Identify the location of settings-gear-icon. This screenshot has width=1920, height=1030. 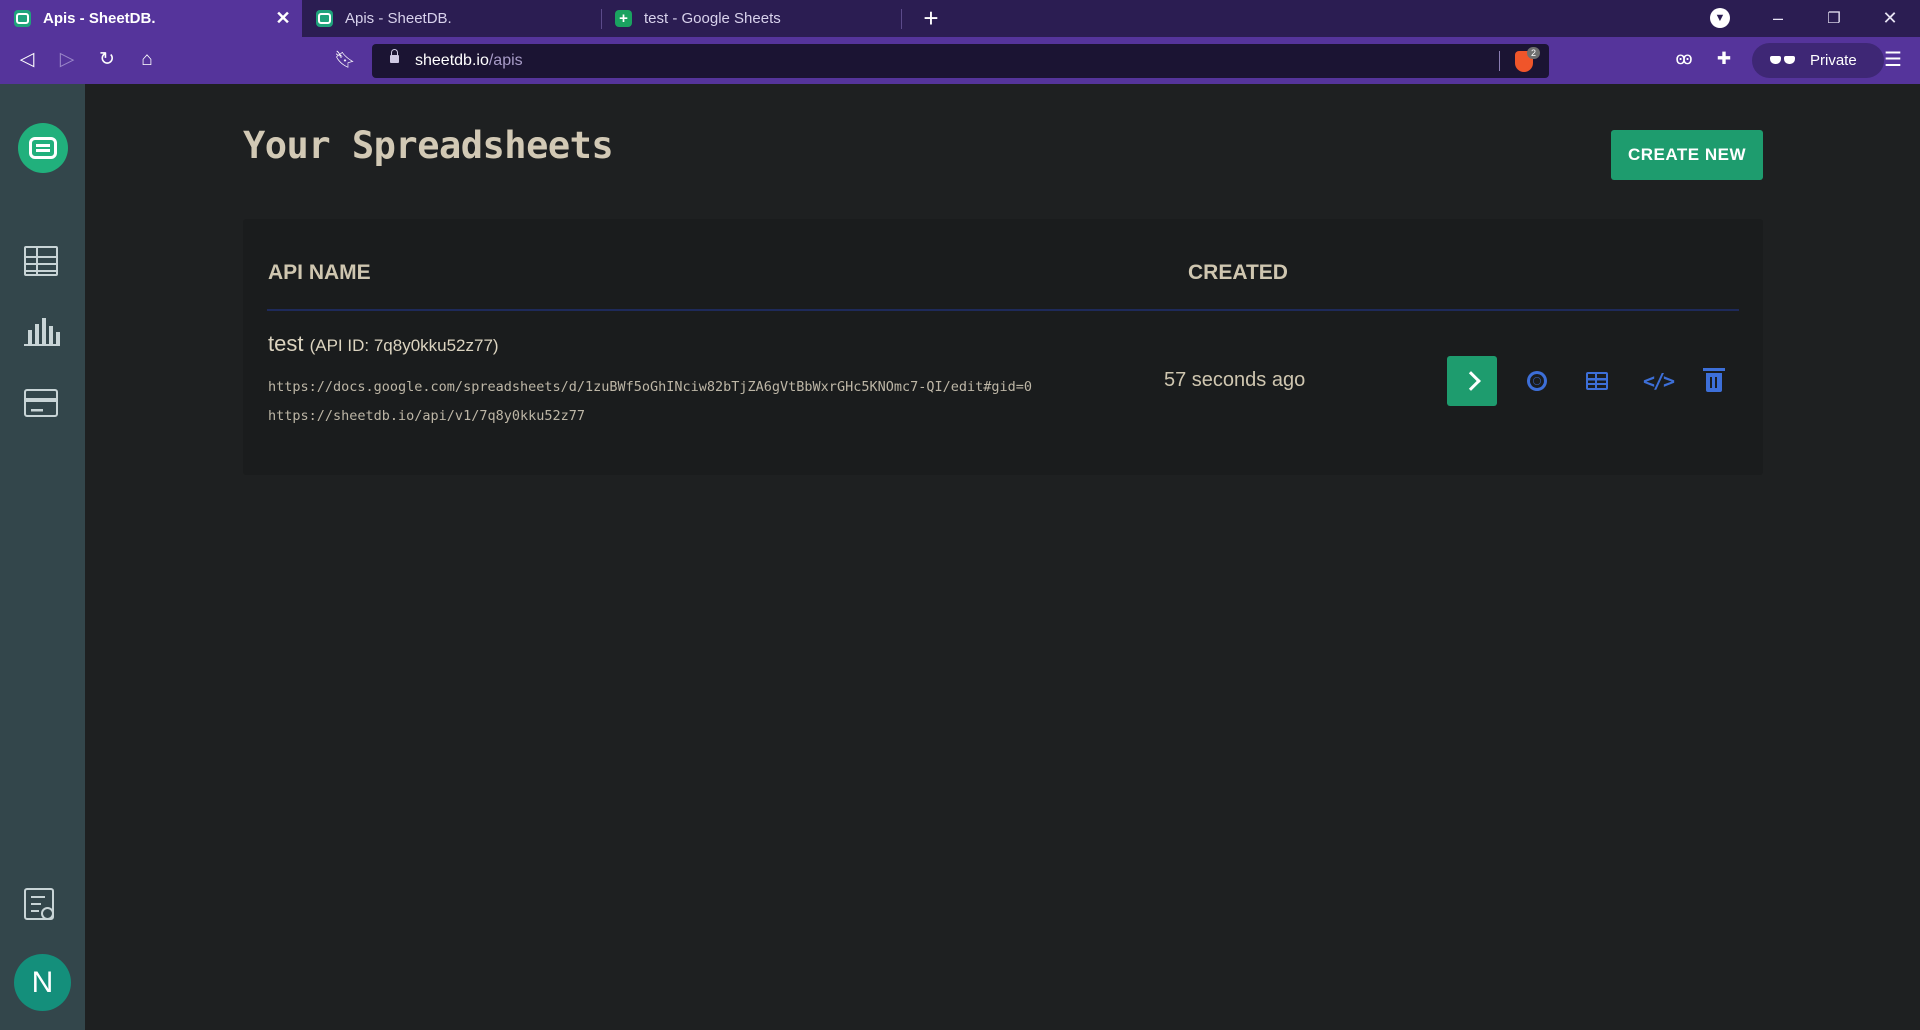
(1537, 381).